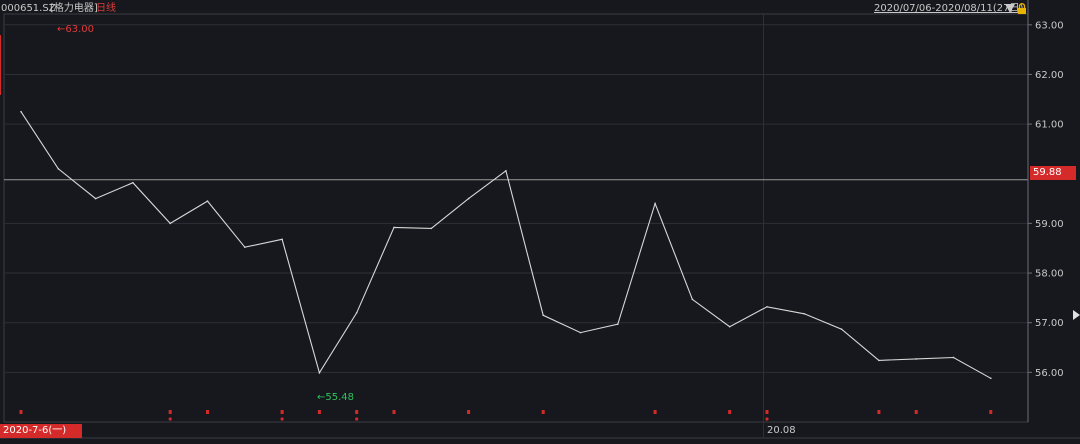  Describe the element at coordinates (74, 8) in the screenshot. I see `stock-name: [格力电器]` at that location.